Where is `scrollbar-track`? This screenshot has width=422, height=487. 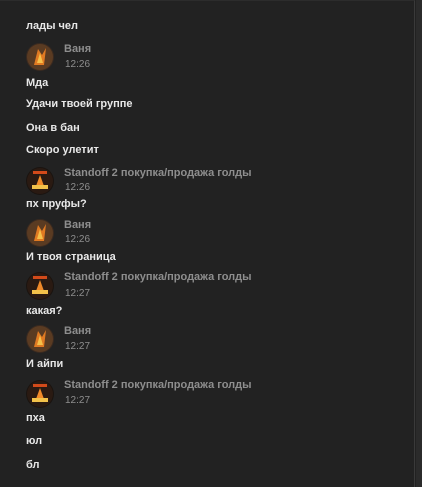 scrollbar-track is located at coordinates (419, 243).